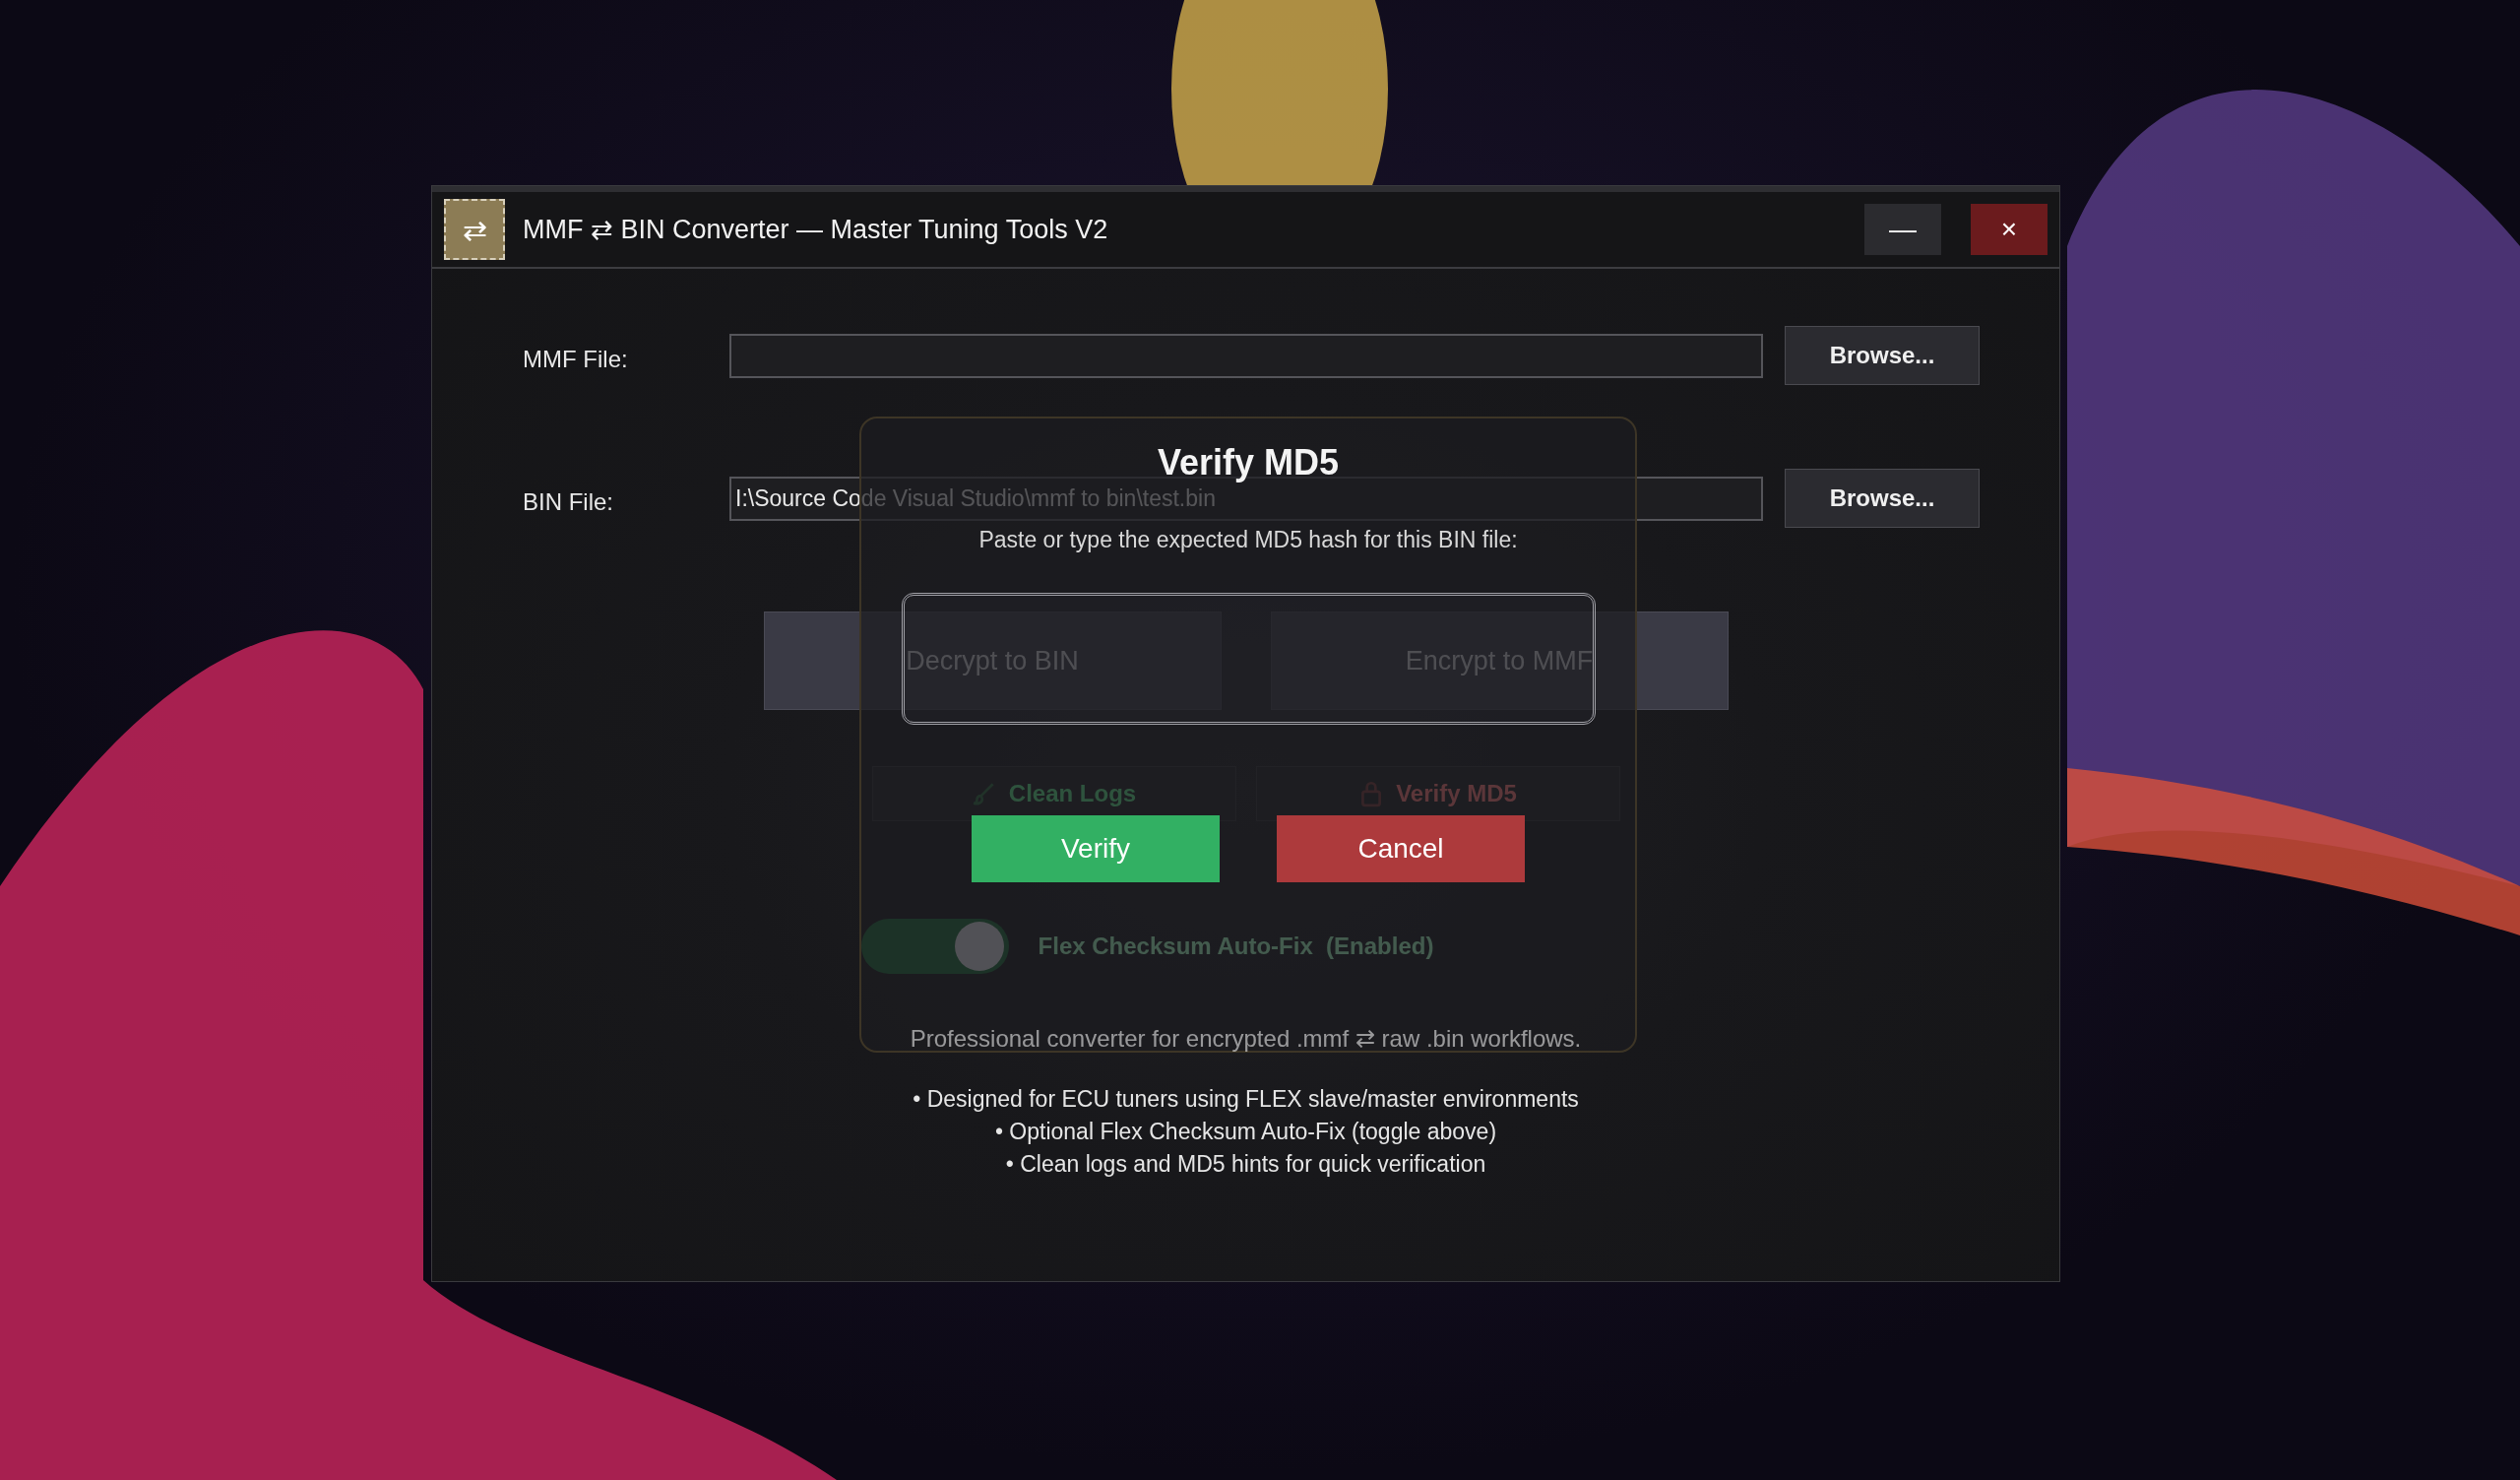  I want to click on feature-text: • Optional Flex Checksum Auto-Fix (toggle above), so click(1245, 1132).